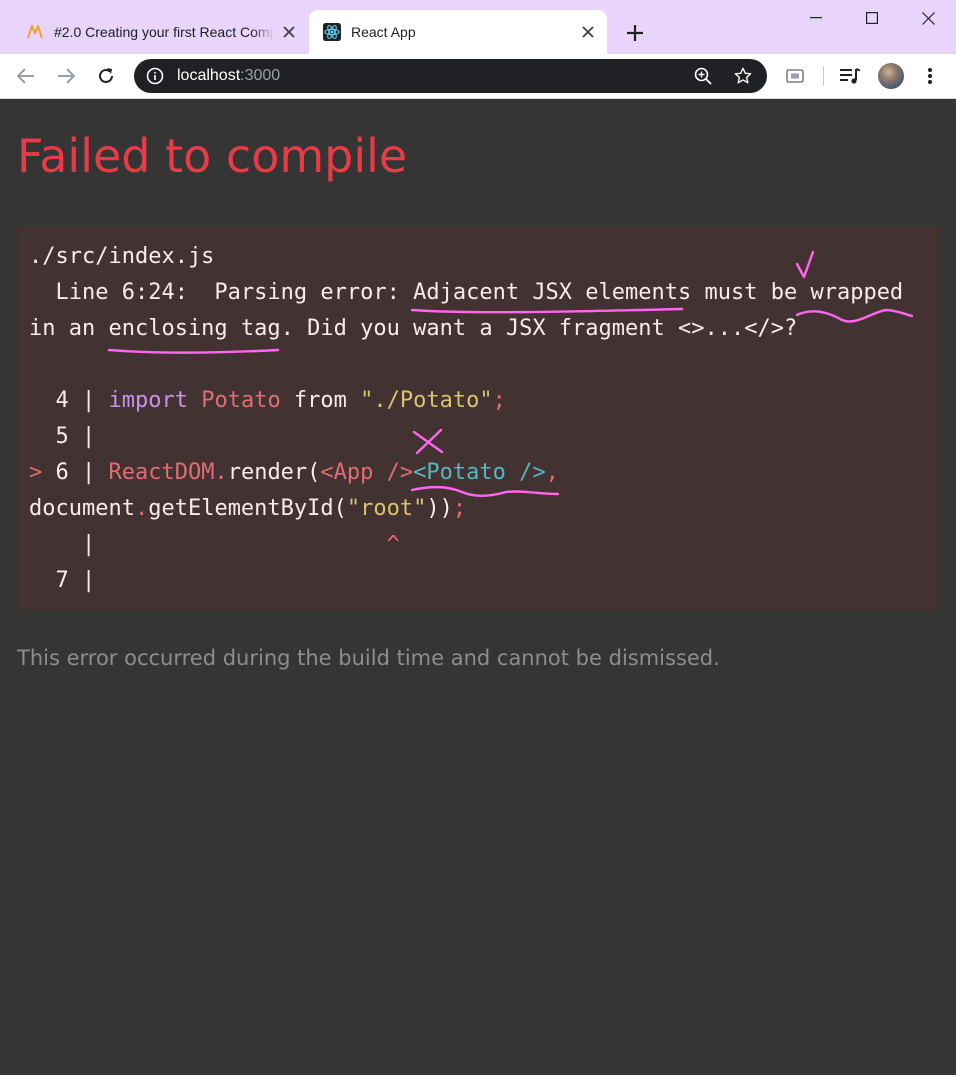  I want to click on back-button, so click(26, 76).